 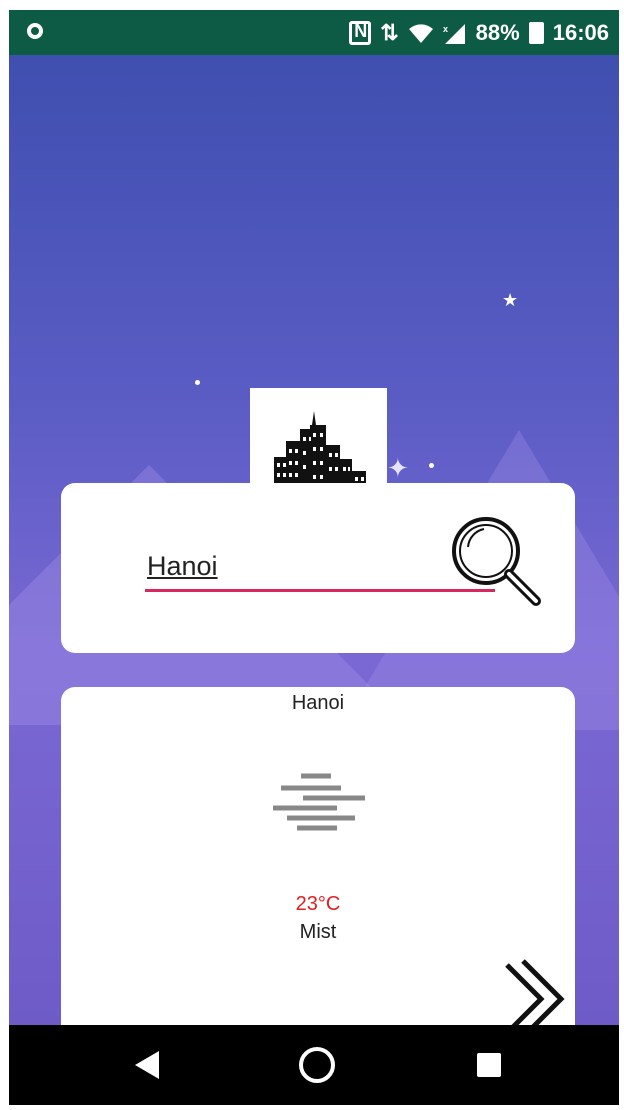 I want to click on city-search-input, so click(x=320, y=567).